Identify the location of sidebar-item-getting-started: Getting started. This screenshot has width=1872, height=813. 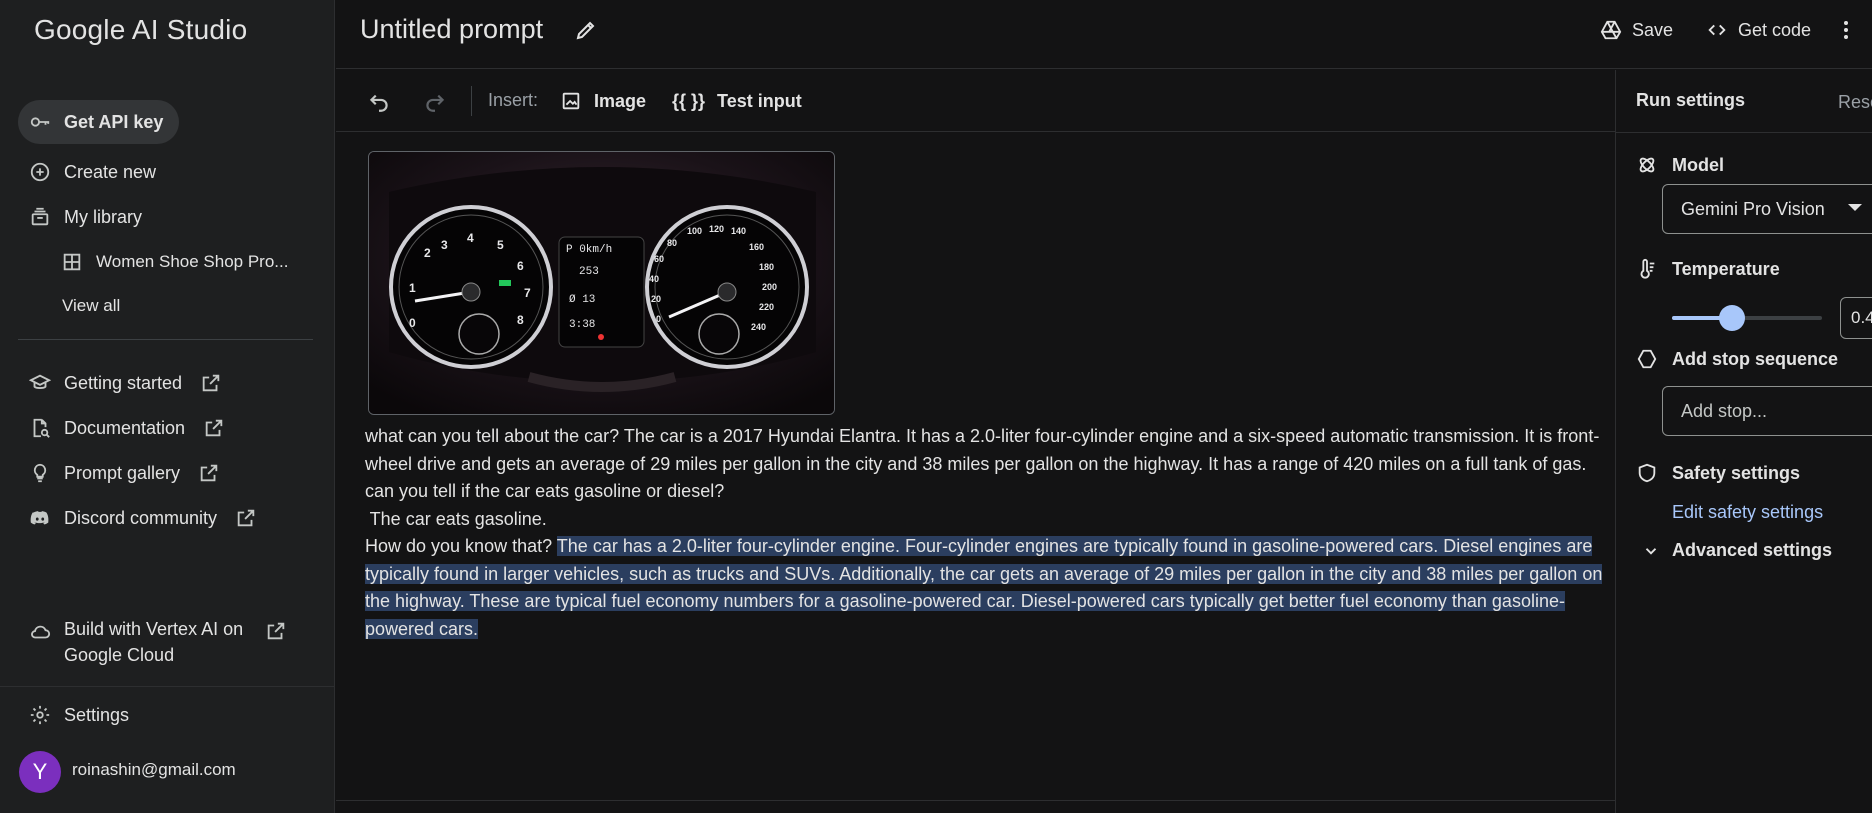
(120, 383).